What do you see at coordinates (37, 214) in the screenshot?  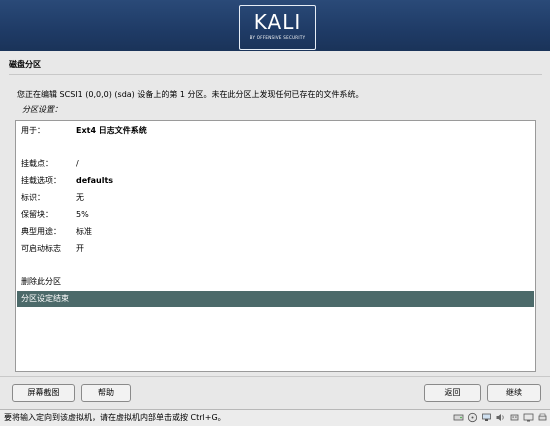 I see `setting-label: 保留块：` at bounding box center [37, 214].